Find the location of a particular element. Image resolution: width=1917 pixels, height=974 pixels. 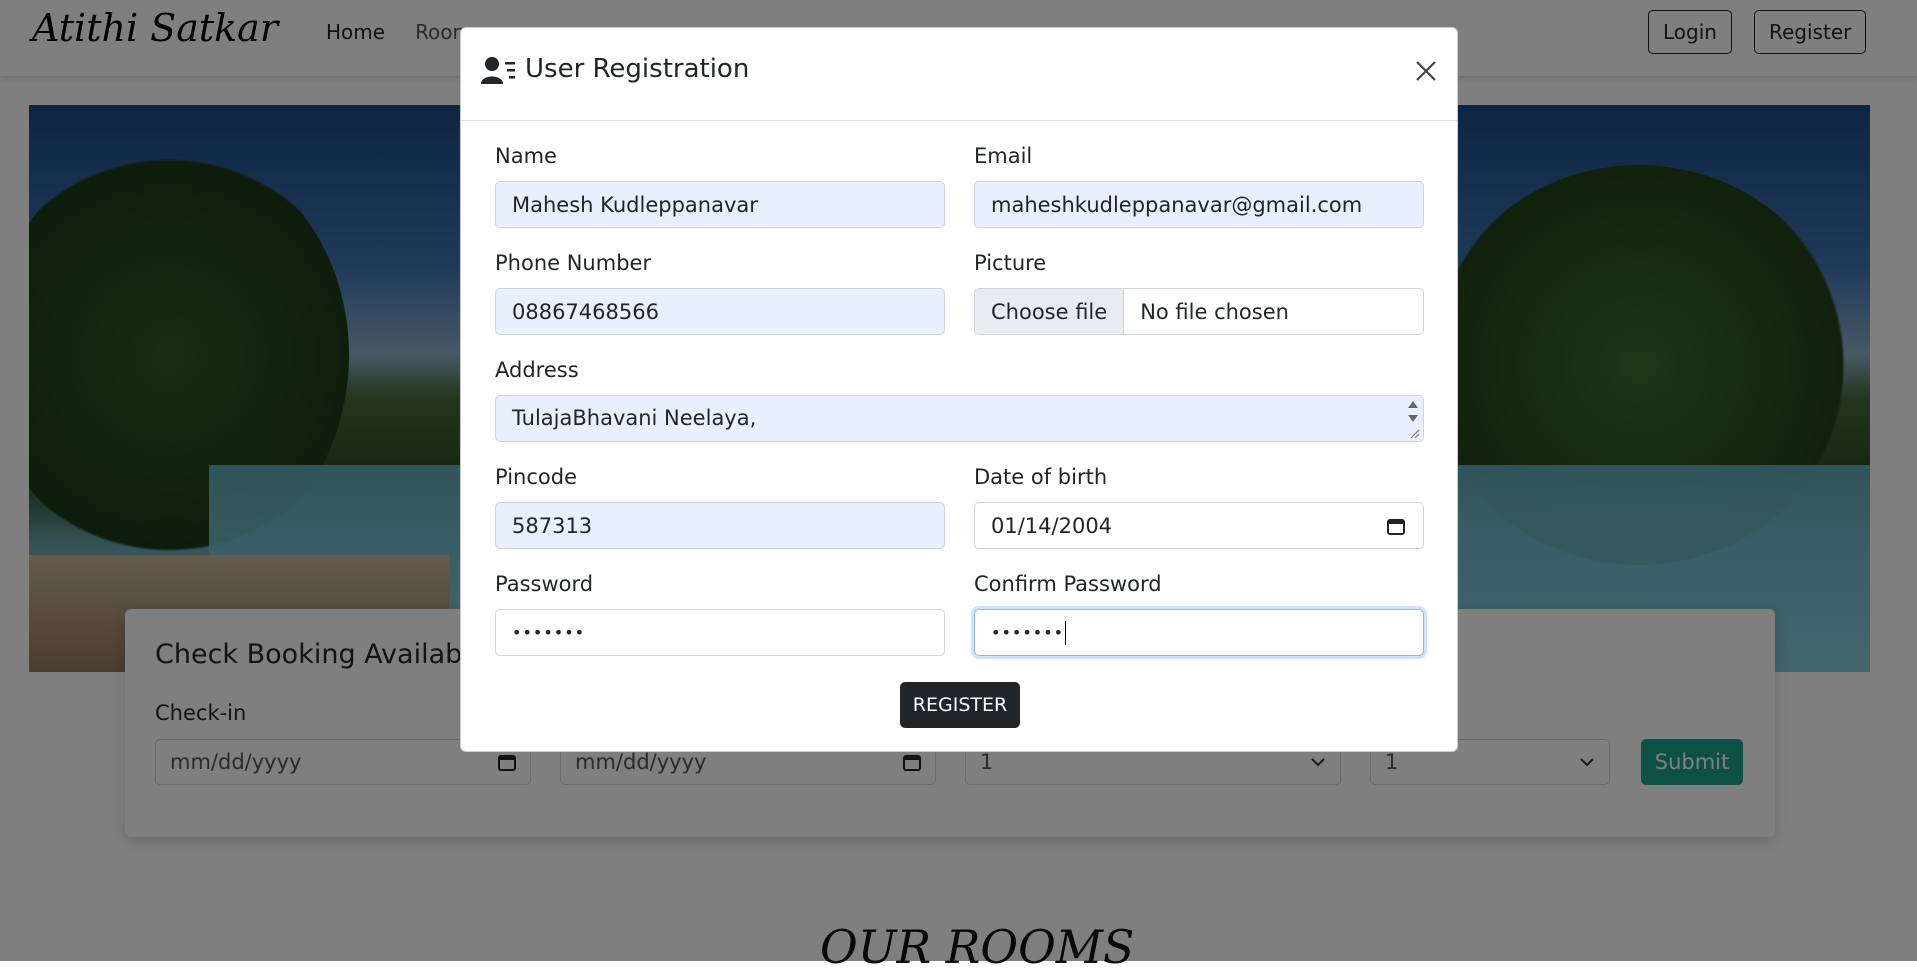

confirm-password-label: Confirm Password is located at coordinates (1068, 584).